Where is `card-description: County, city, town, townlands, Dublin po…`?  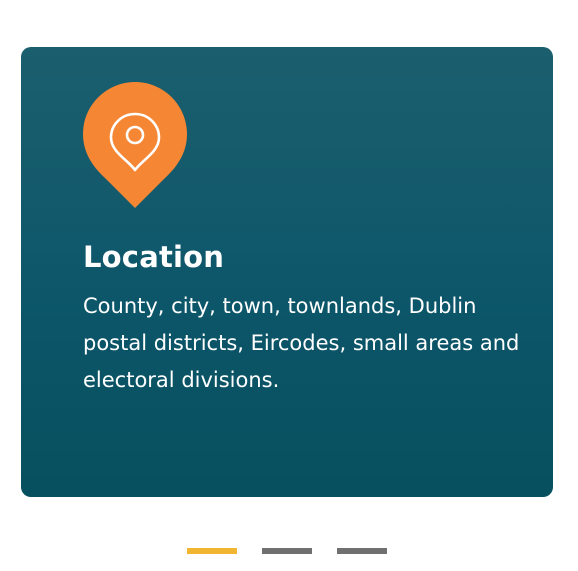 card-description: County, city, town, townlands, Dublin po… is located at coordinates (301, 343).